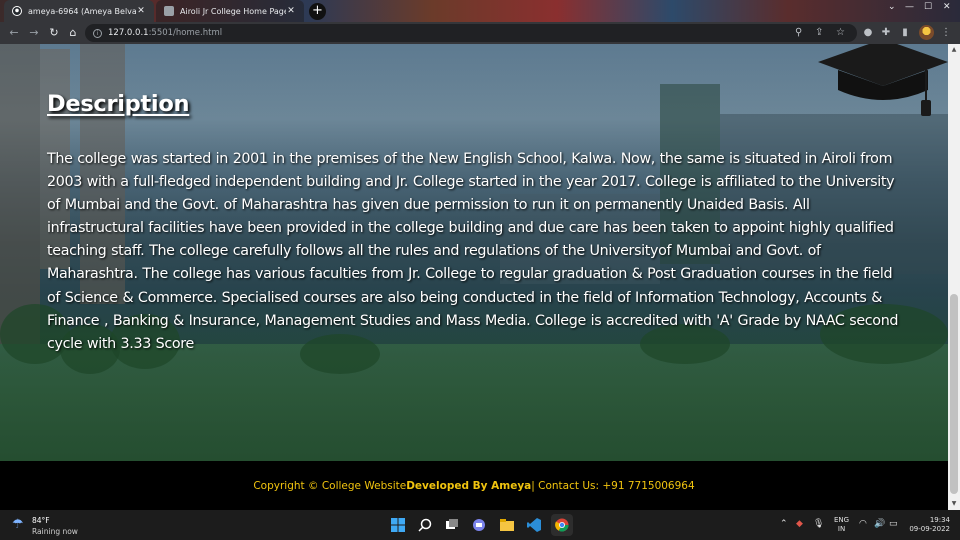  I want to click on start-button, so click(398, 525).